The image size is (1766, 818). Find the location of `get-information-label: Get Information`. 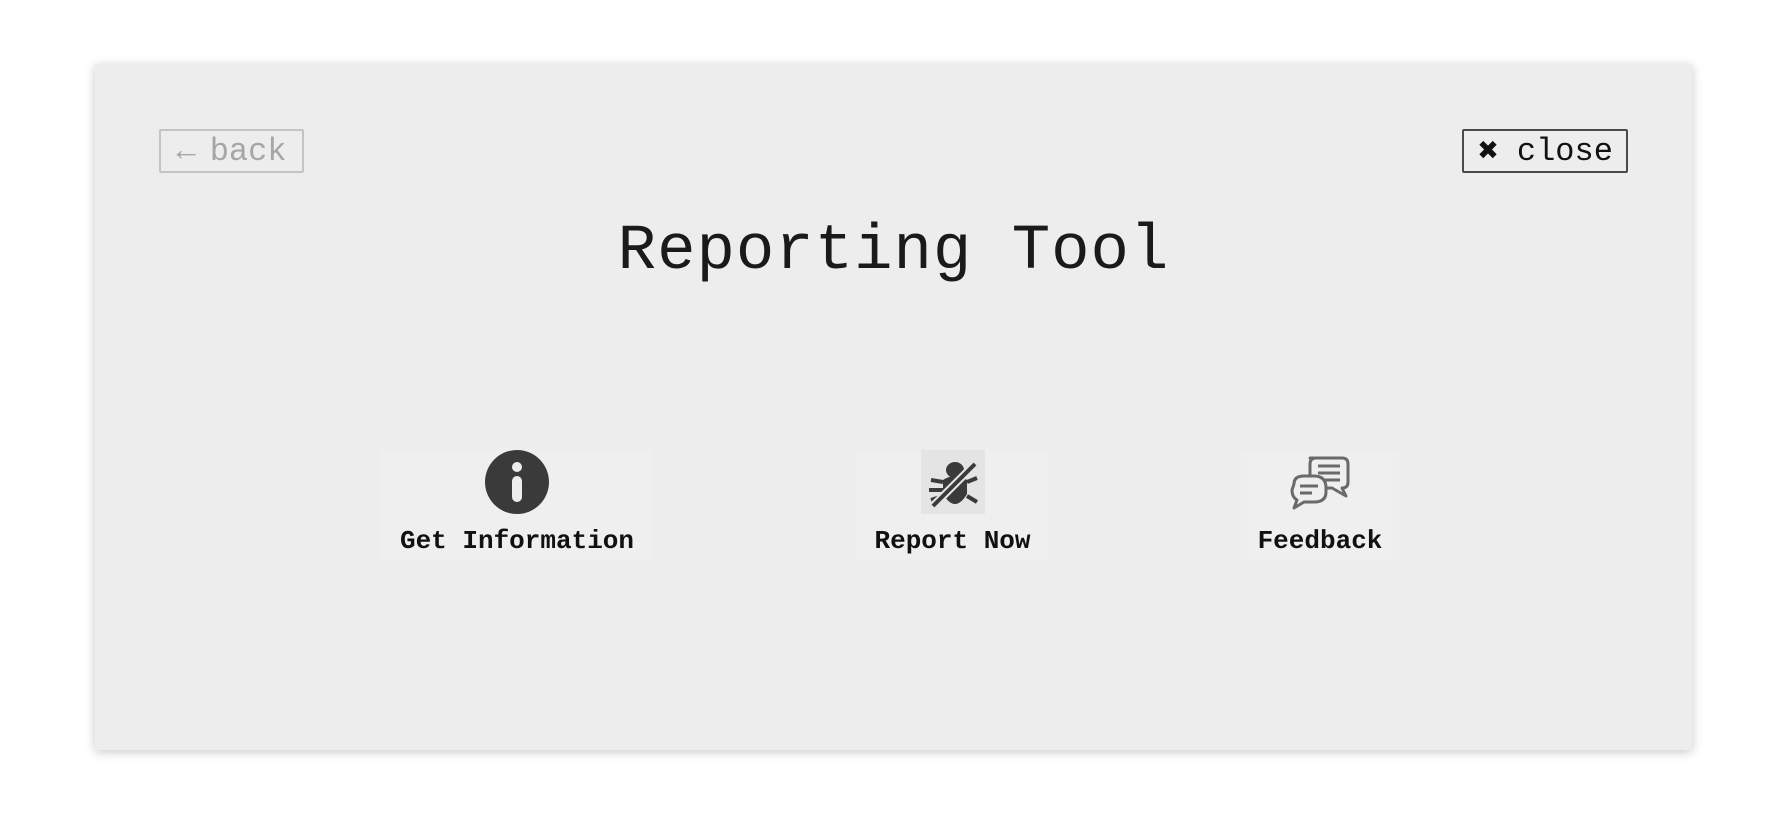

get-information-label: Get Information is located at coordinates (517, 541).